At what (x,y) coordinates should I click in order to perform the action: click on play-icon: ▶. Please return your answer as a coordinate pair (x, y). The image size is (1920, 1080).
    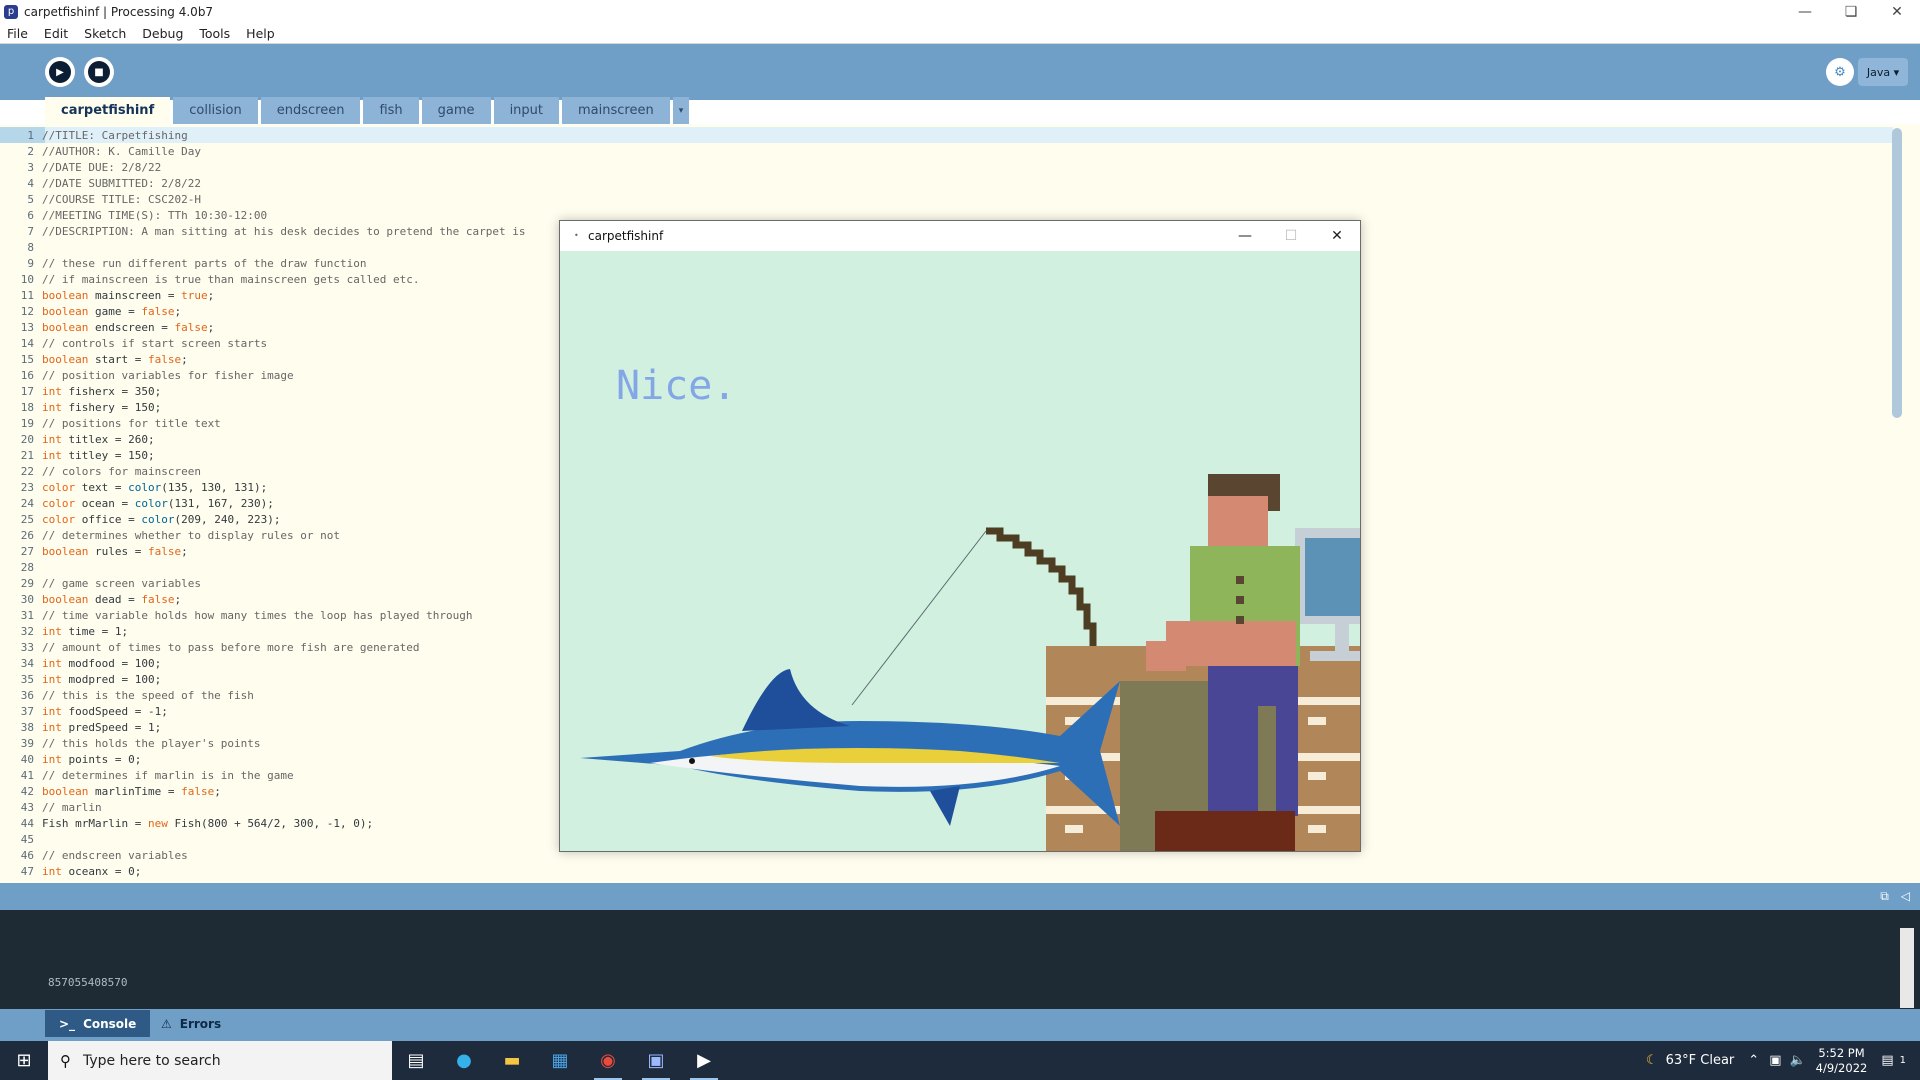
    Looking at the image, I should click on (704, 1060).